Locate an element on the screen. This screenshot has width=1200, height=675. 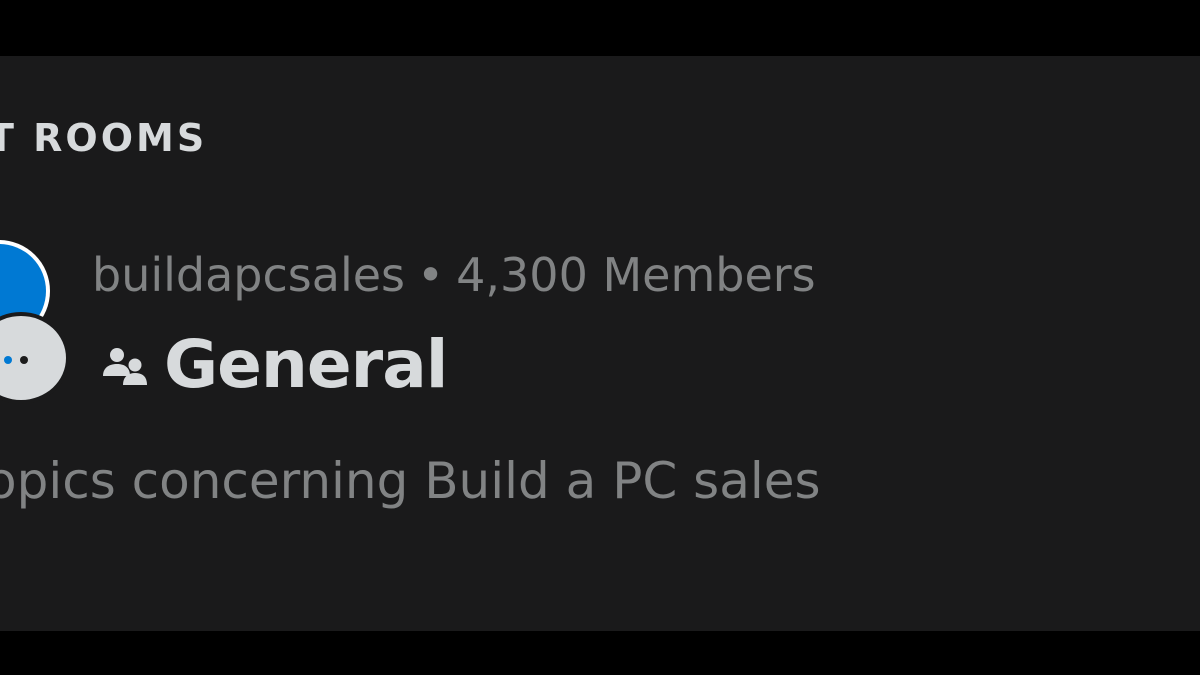
people-icon is located at coordinates (125, 366).